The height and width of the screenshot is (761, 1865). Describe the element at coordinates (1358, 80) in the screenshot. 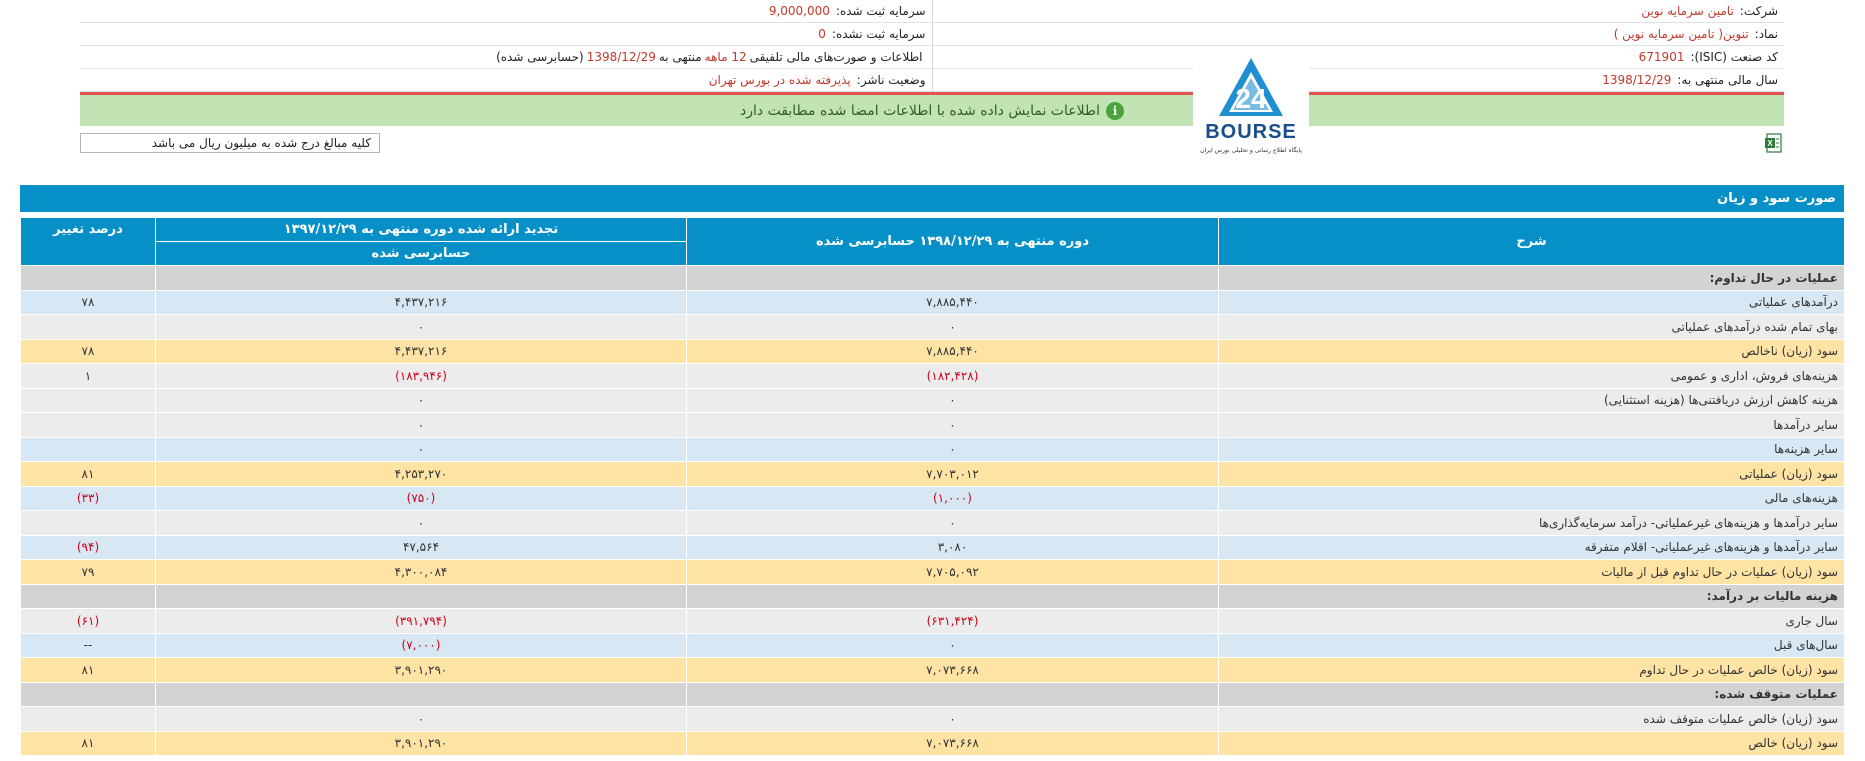

I see `fiscal-year-cell: سال مالی منتهی به: 1398/12/29` at that location.